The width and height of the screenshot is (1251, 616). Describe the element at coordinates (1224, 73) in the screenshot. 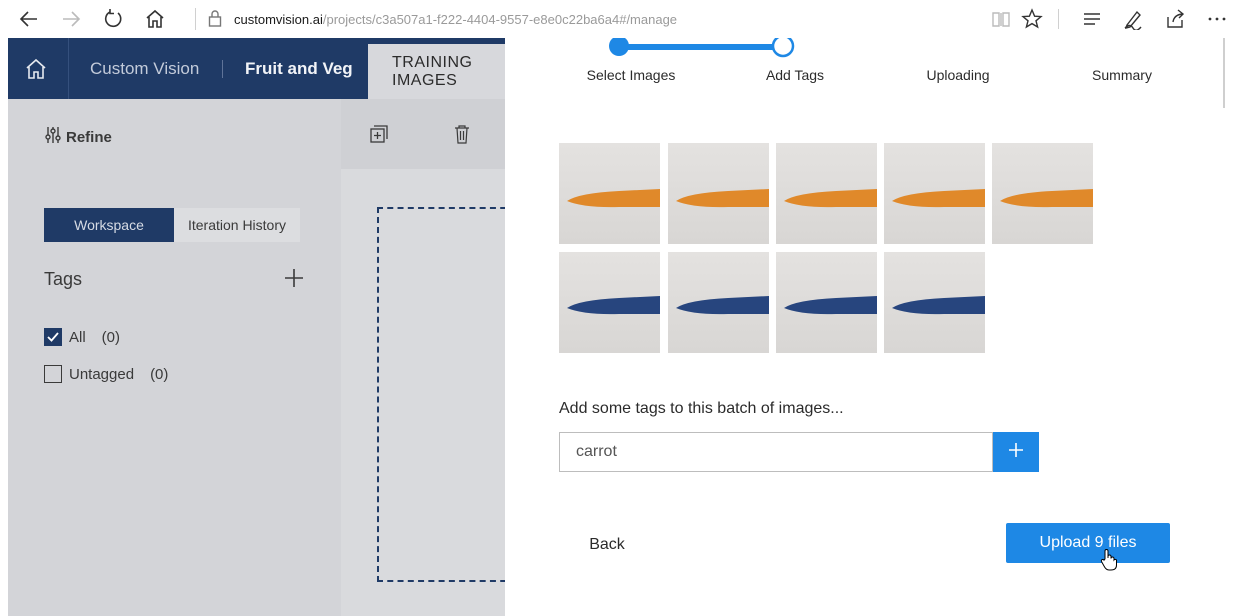

I see `scroll-thumb` at that location.